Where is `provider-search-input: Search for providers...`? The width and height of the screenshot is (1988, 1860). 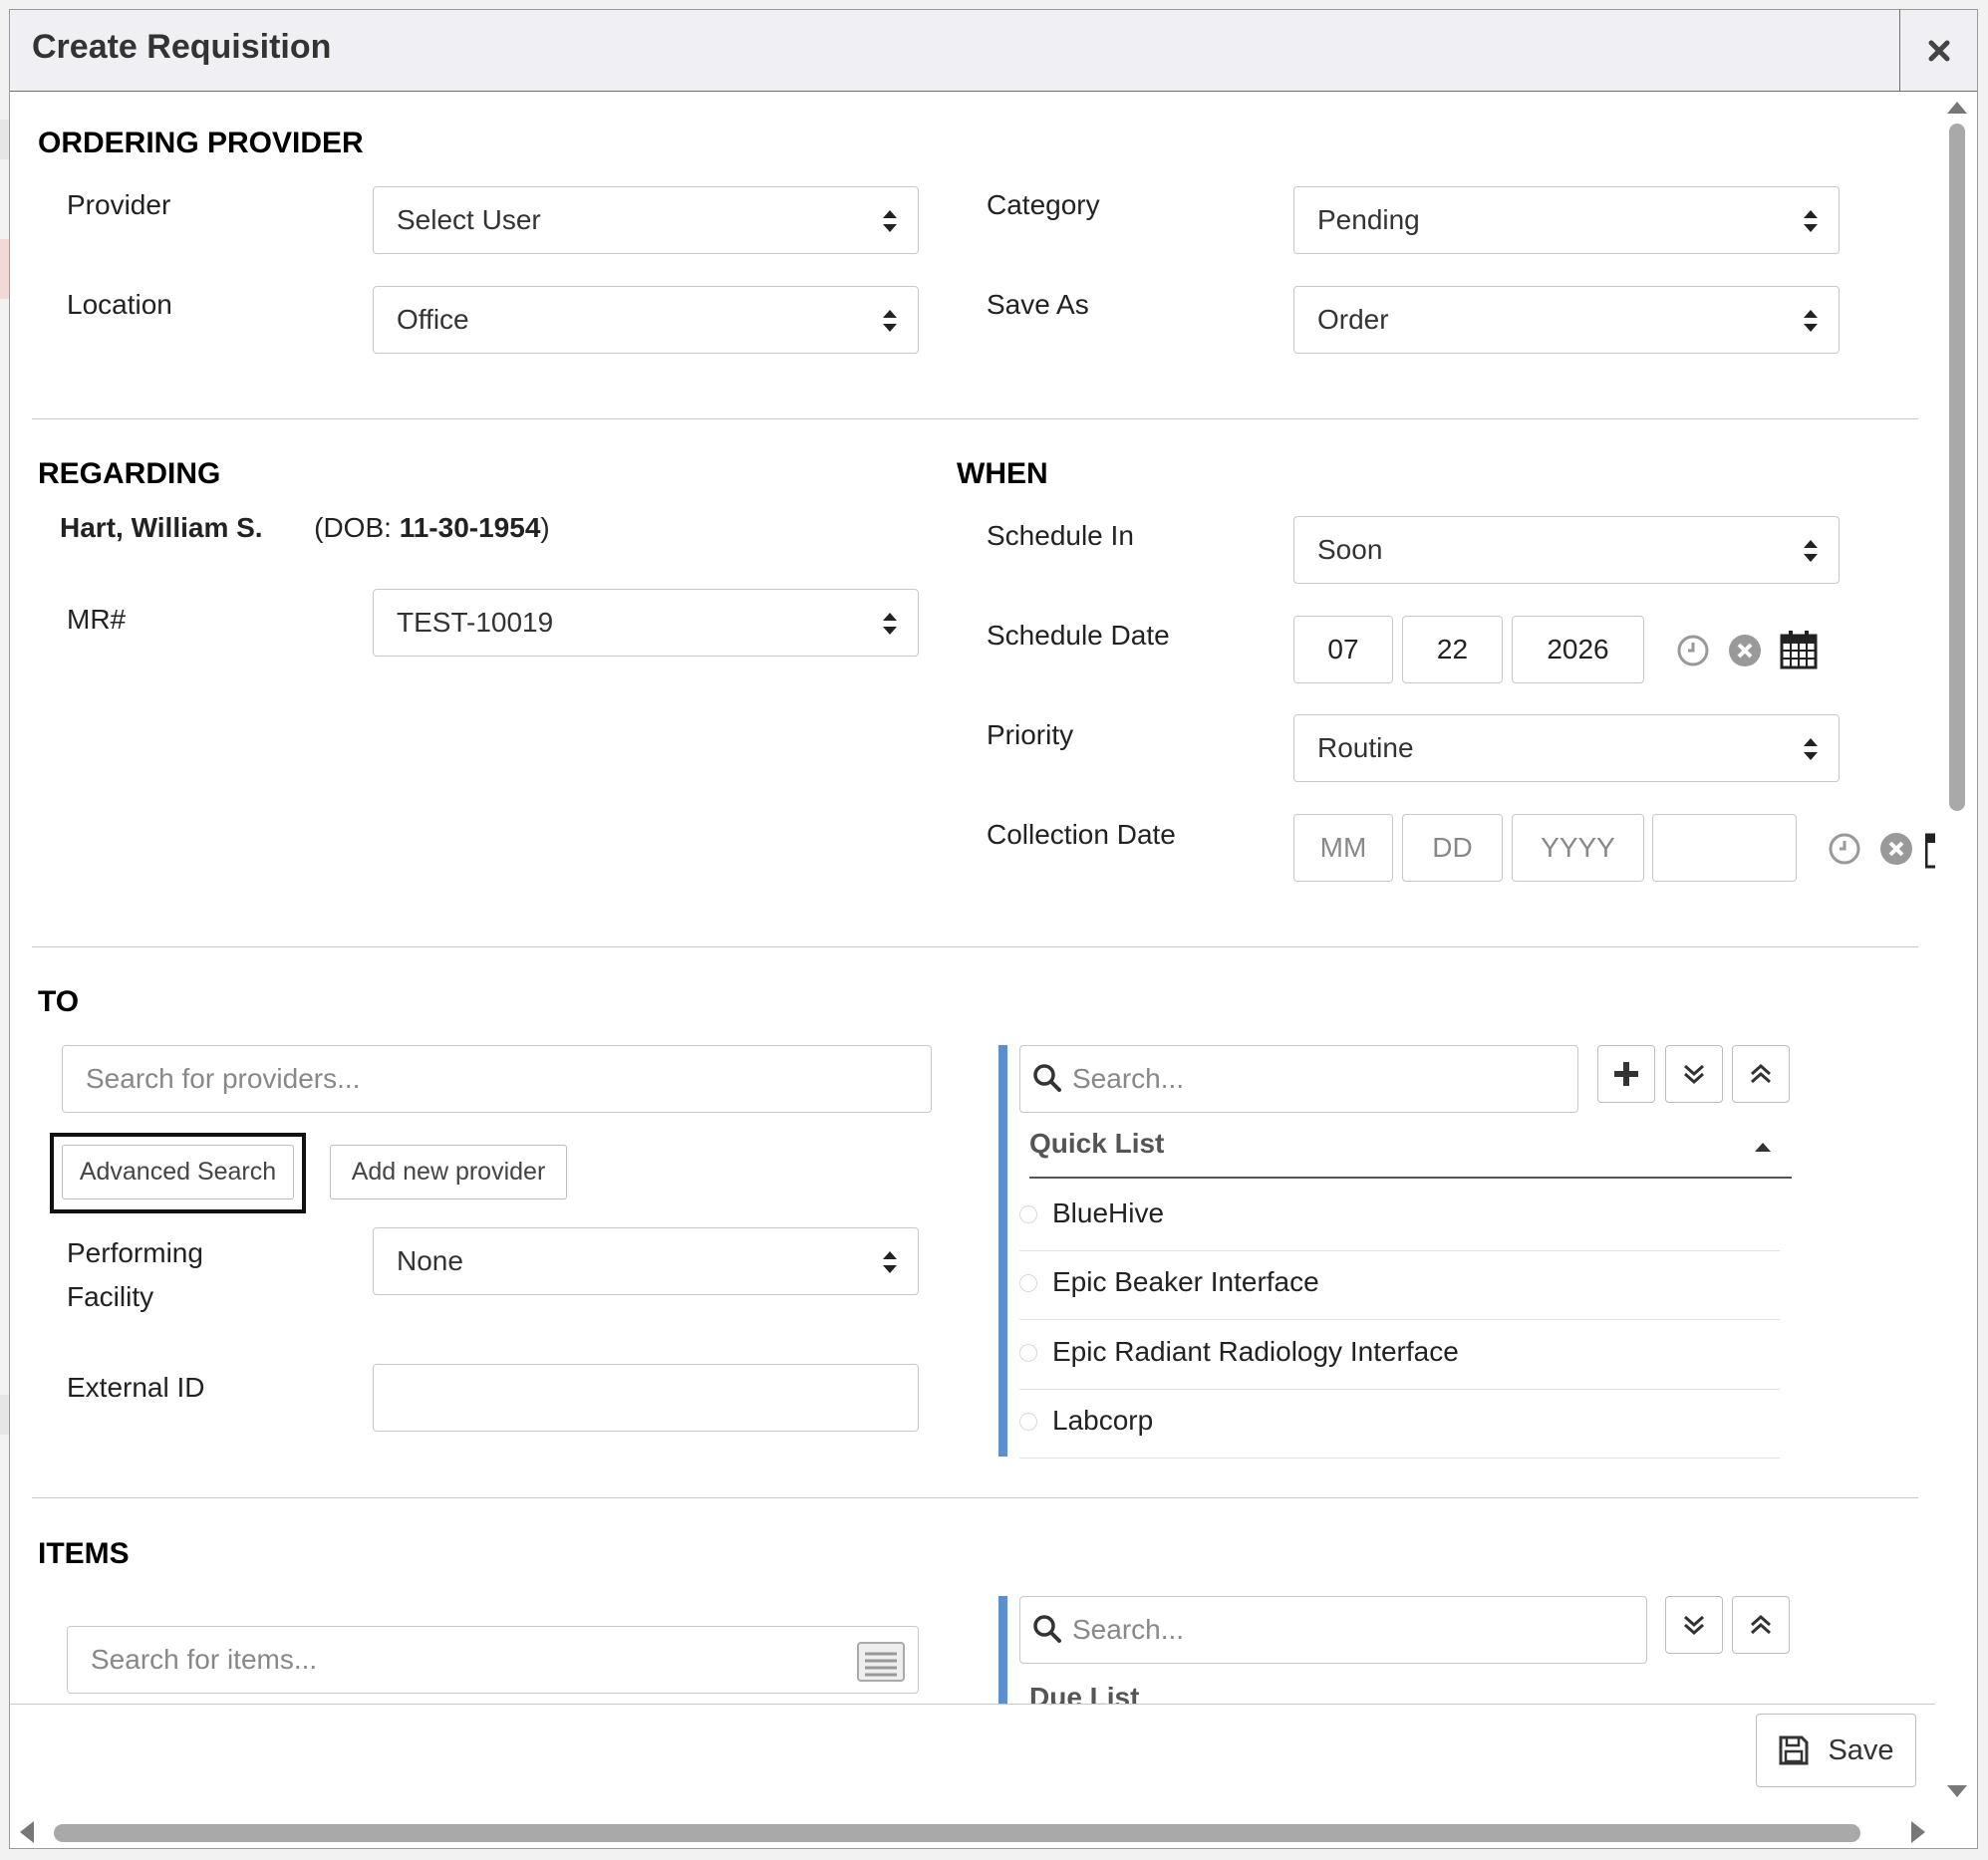 provider-search-input: Search for providers... is located at coordinates (497, 1079).